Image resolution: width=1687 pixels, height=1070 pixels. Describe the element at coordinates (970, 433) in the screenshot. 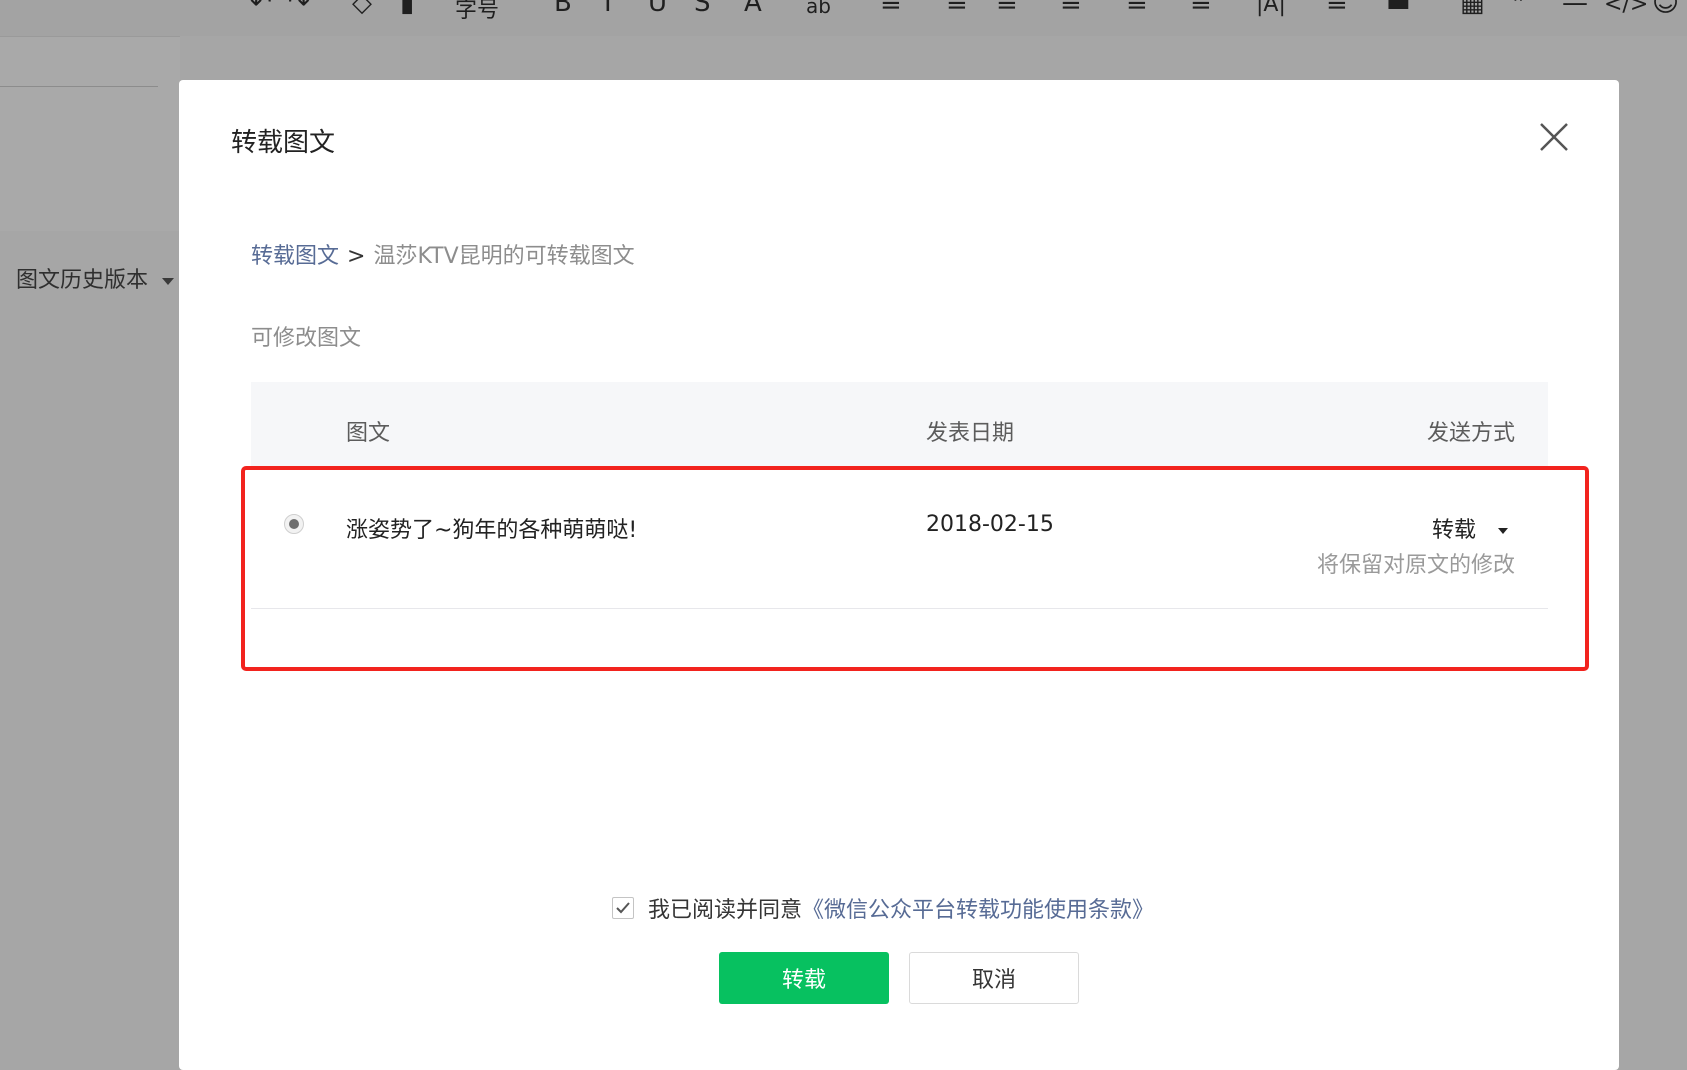

I see `column-header-date: 发表日期` at that location.